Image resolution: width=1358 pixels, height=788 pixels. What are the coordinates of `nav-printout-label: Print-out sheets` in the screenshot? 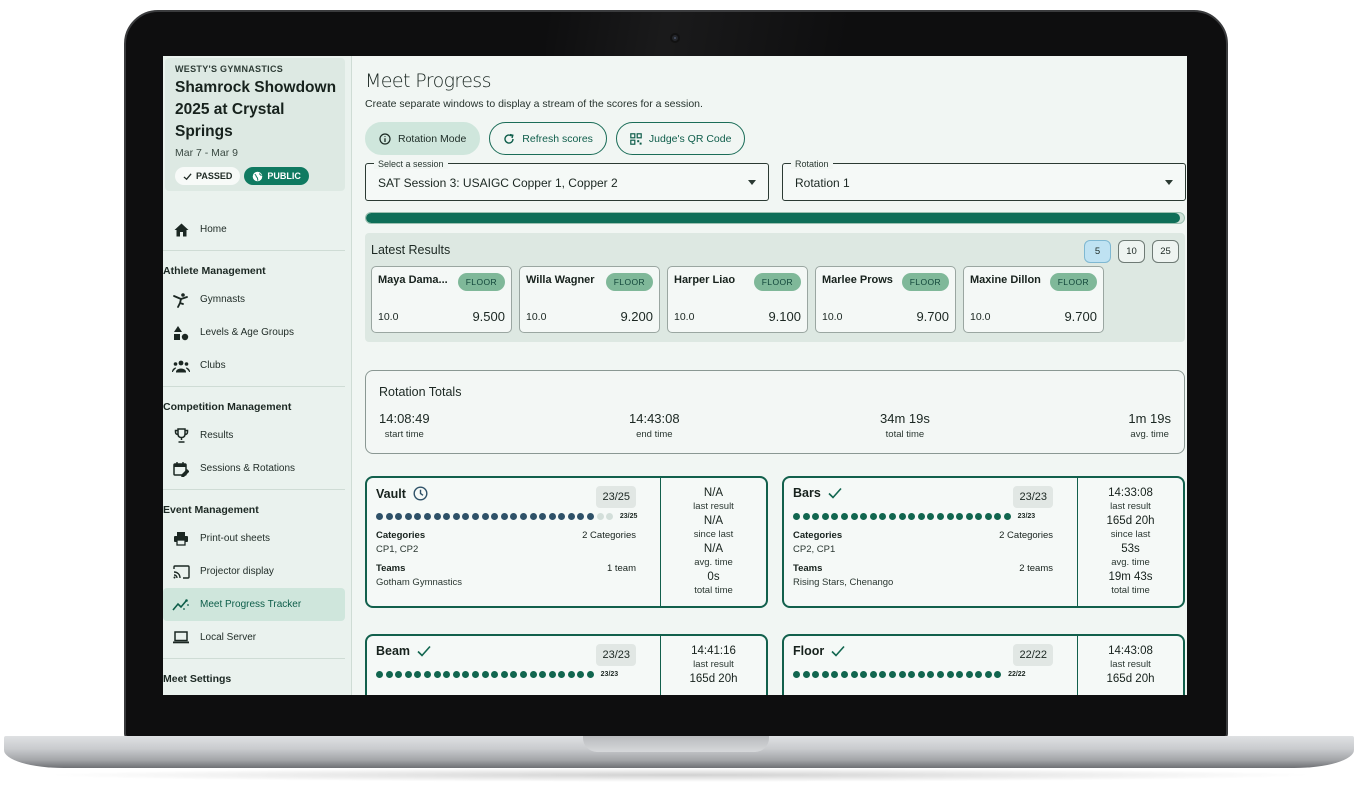 It's located at (235, 538).